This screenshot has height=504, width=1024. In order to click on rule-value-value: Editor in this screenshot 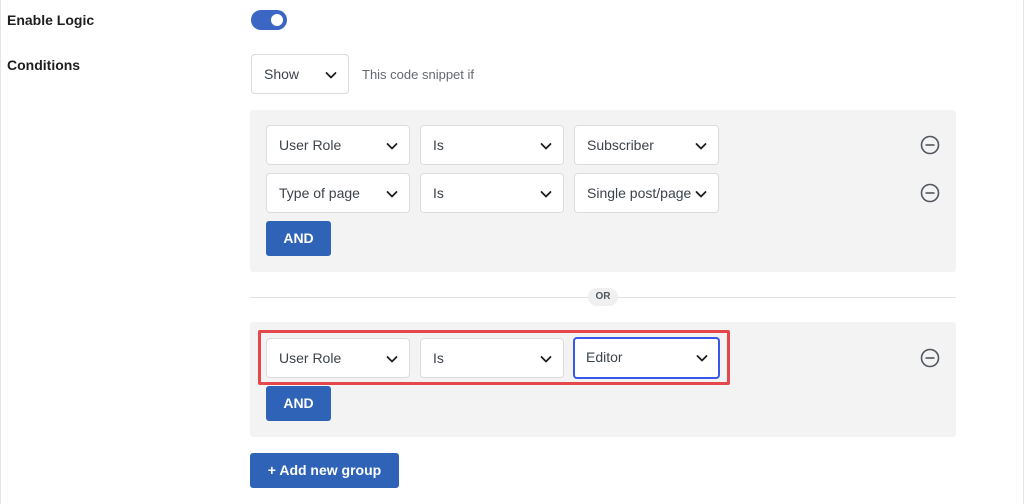, I will do `click(604, 357)`.